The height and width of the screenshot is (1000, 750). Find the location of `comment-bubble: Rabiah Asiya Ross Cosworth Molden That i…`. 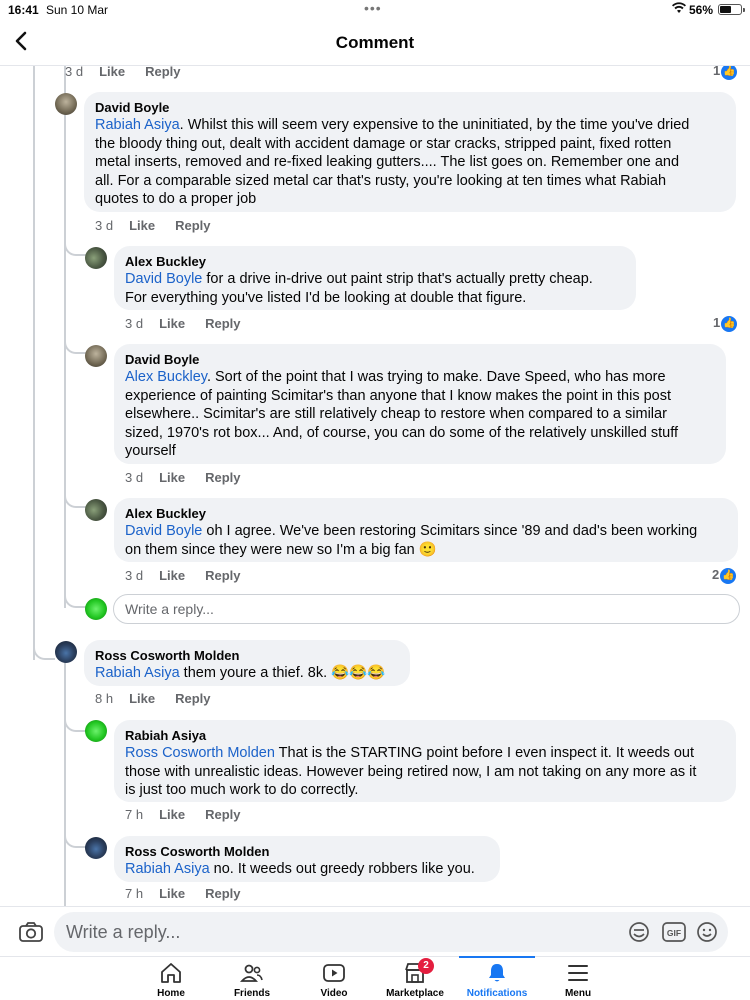

comment-bubble: Rabiah Asiya Ross Cosworth Molden That i… is located at coordinates (425, 761).